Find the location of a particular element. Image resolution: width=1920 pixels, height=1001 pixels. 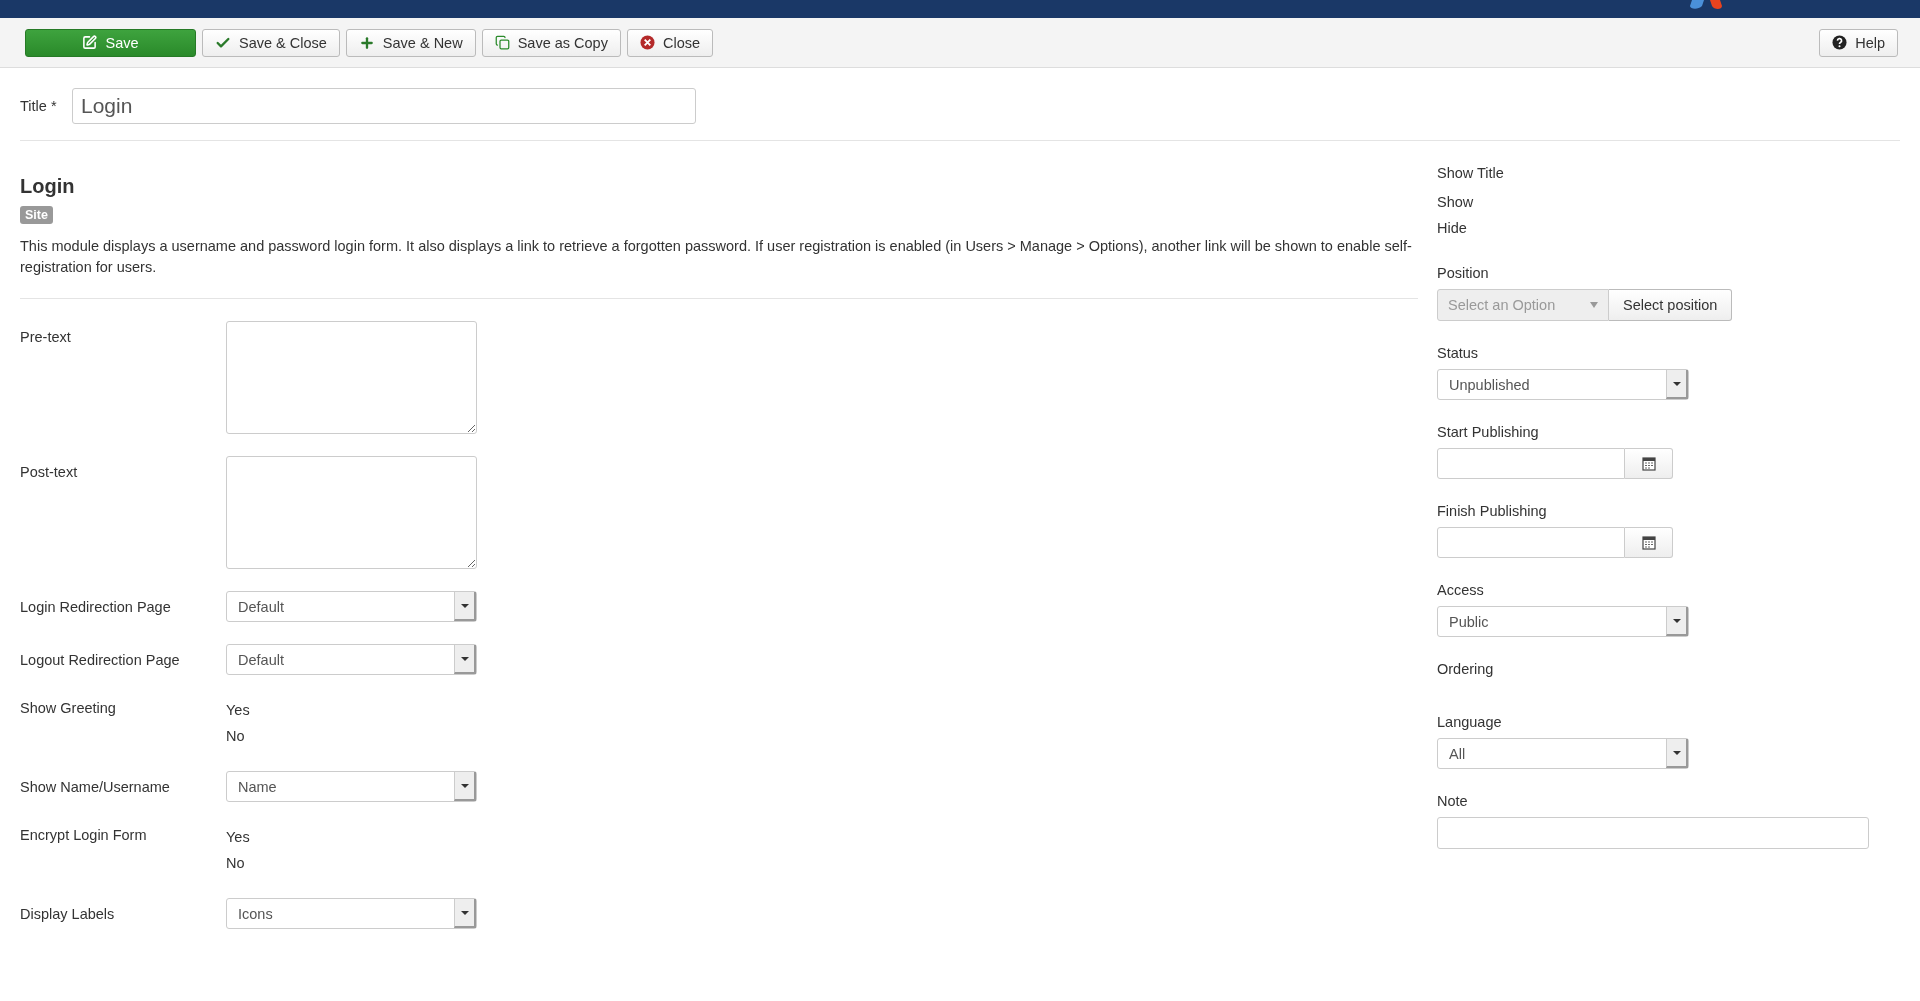

field-label: Show Name/Username is located at coordinates (95, 787).